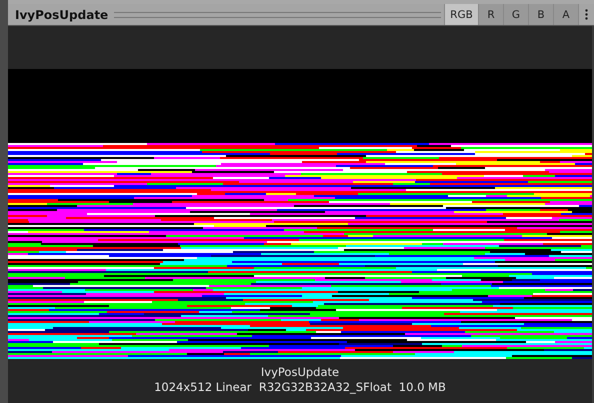 Image resolution: width=594 pixels, height=403 pixels. What do you see at coordinates (586, 14) in the screenshot?
I see `more-icon` at bounding box center [586, 14].